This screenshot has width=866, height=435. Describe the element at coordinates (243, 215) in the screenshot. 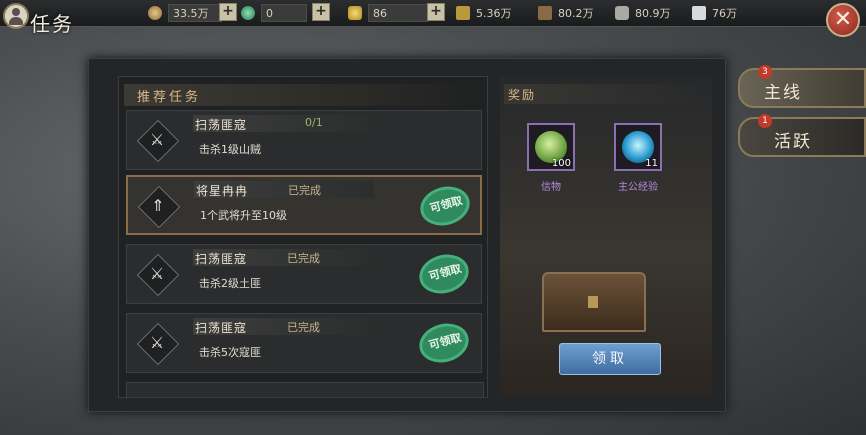

I see `task-desc: 1个武将升至10级` at that location.